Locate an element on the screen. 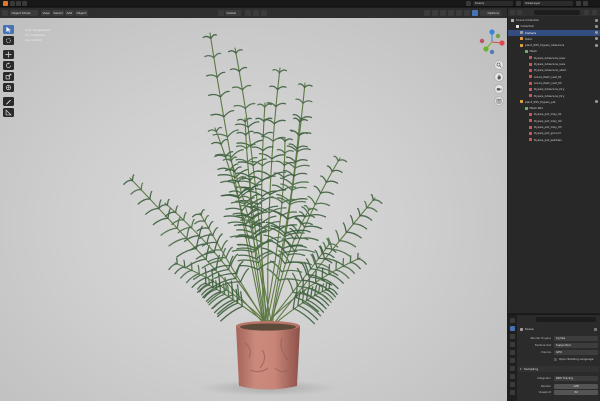 This screenshot has width=600, height=401. shading-solid-icon is located at coordinates (467, 13).